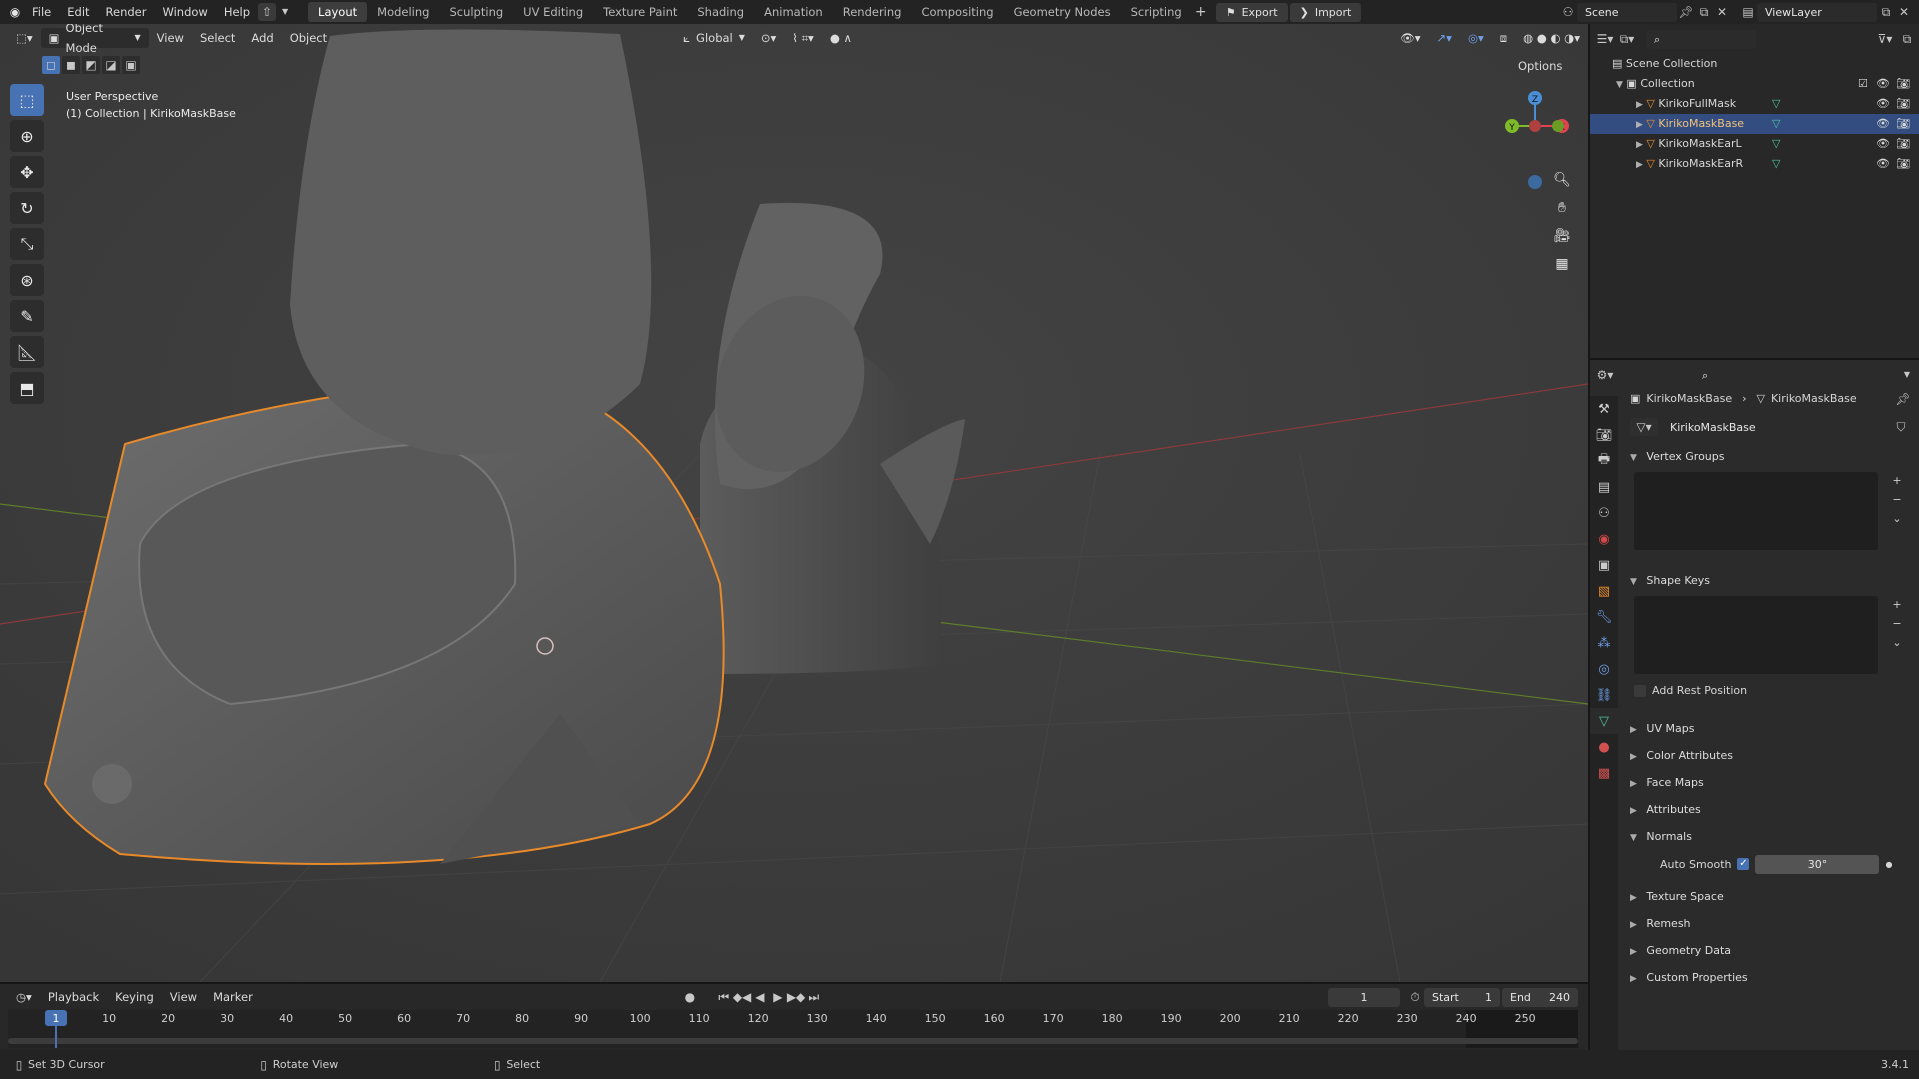  I want to click on scale-icon: ⤡, so click(27, 244).